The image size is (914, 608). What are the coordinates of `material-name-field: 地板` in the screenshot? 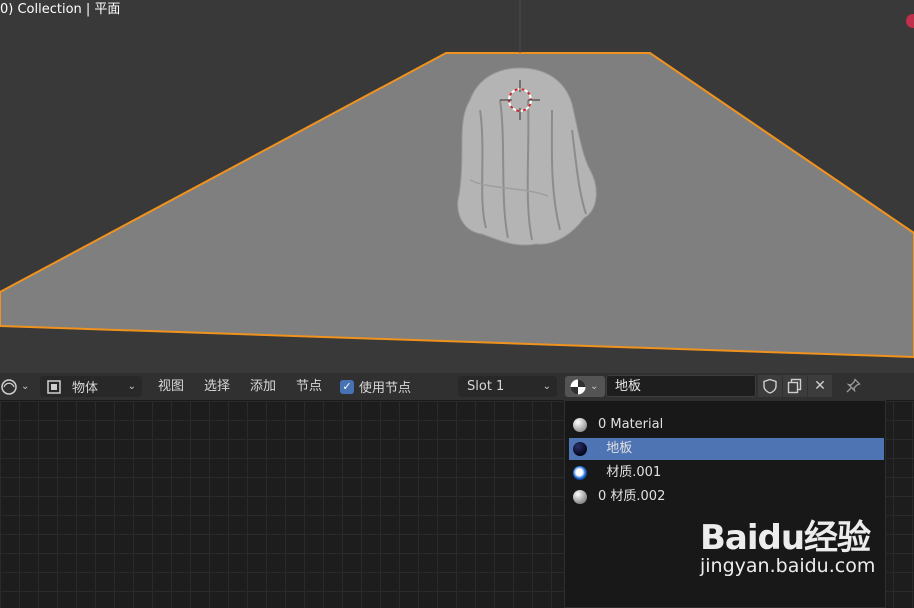 It's located at (681, 386).